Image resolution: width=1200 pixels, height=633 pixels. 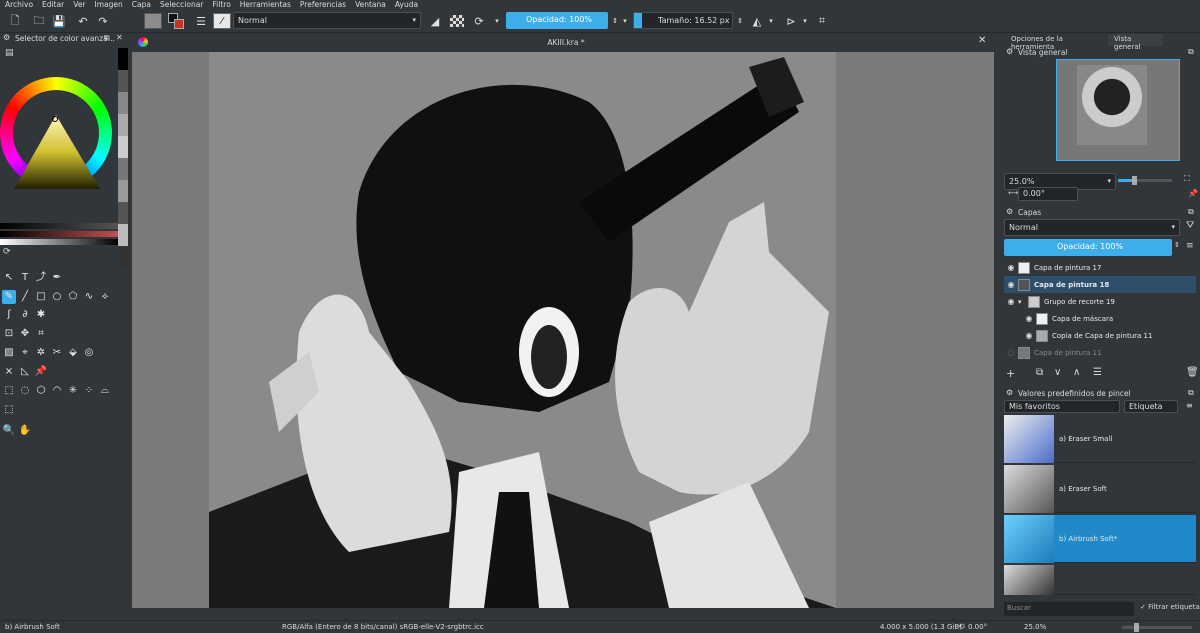 What do you see at coordinates (1100, 267) in the screenshot?
I see `layer-row: ◉ Capa de pintura 17` at bounding box center [1100, 267].